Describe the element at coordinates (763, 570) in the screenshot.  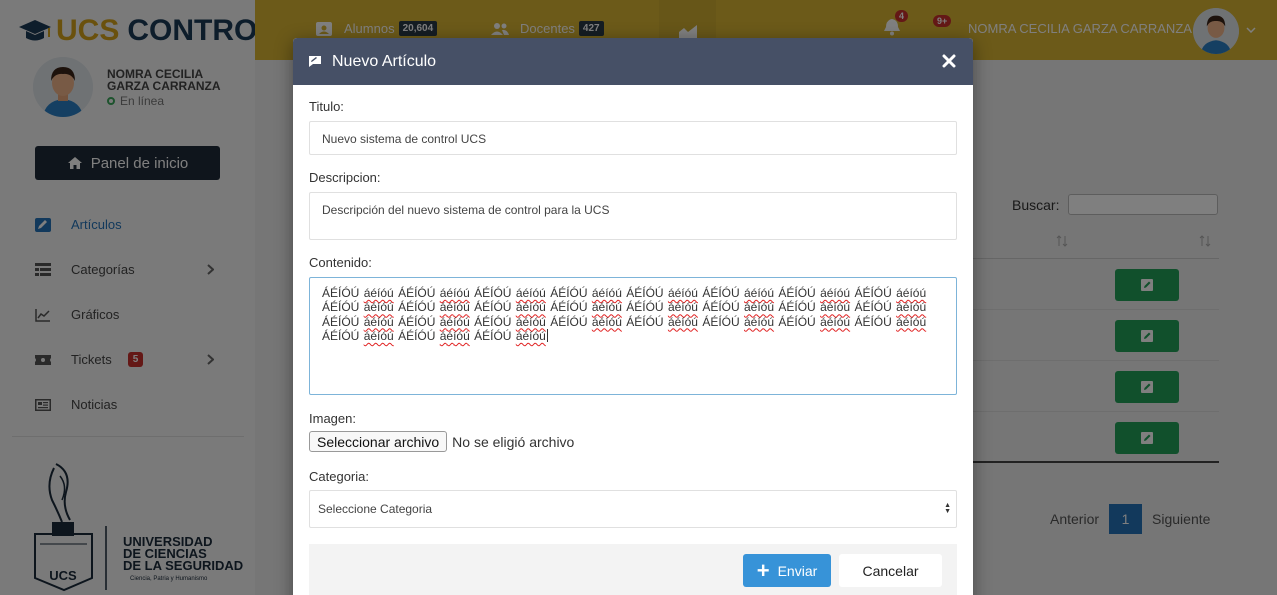
I see `plus-icon: +` at that location.